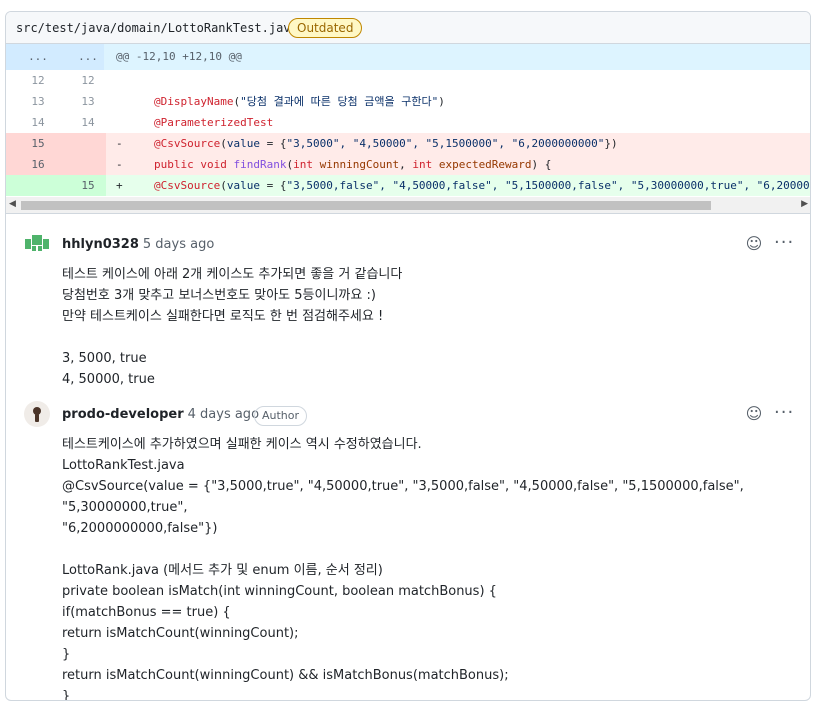 The height and width of the screenshot is (701, 825). I want to click on comment-timestamp: 4 days ago, so click(223, 414).